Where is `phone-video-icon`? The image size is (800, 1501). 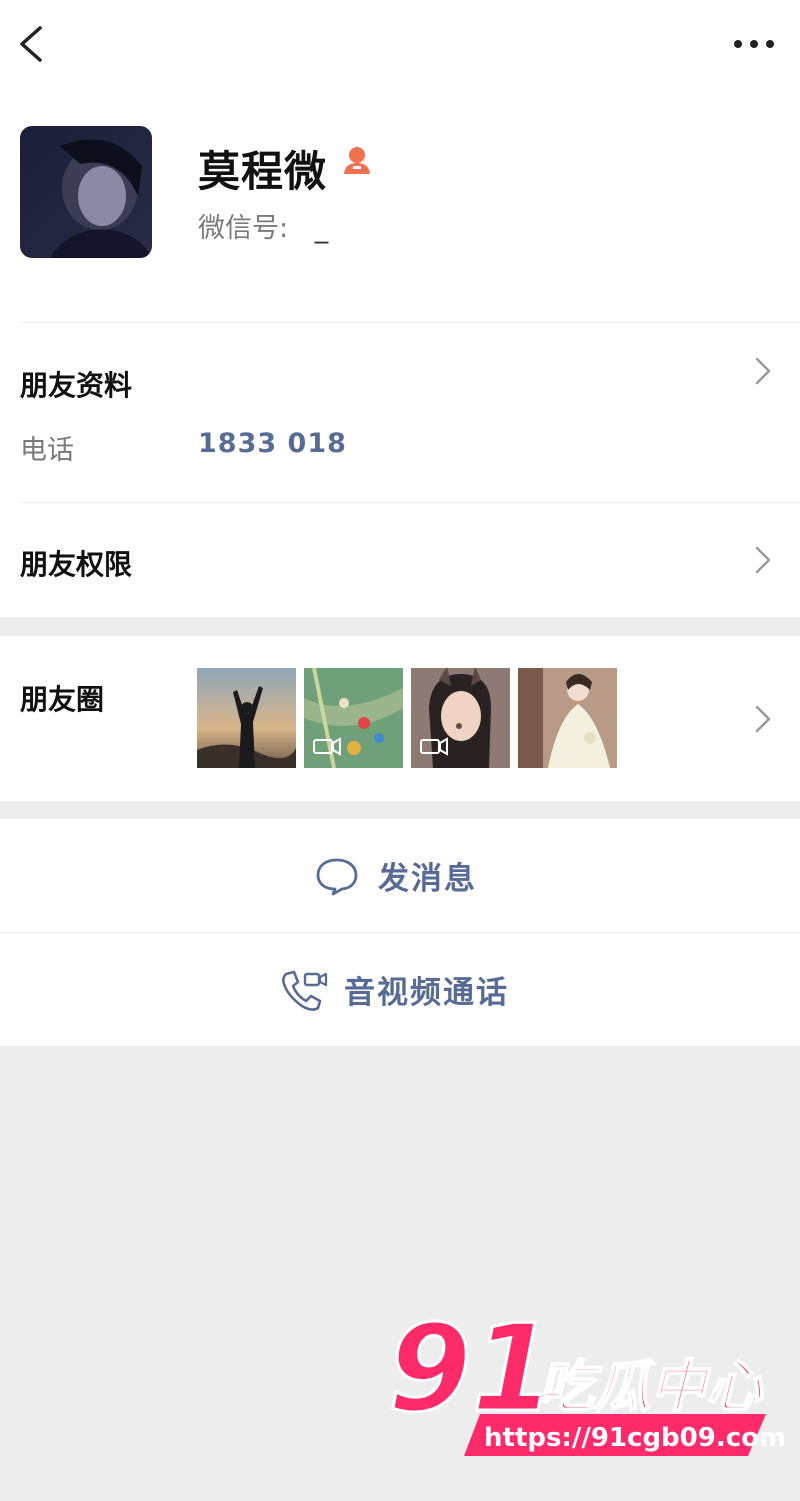 phone-video-icon is located at coordinates (305, 990).